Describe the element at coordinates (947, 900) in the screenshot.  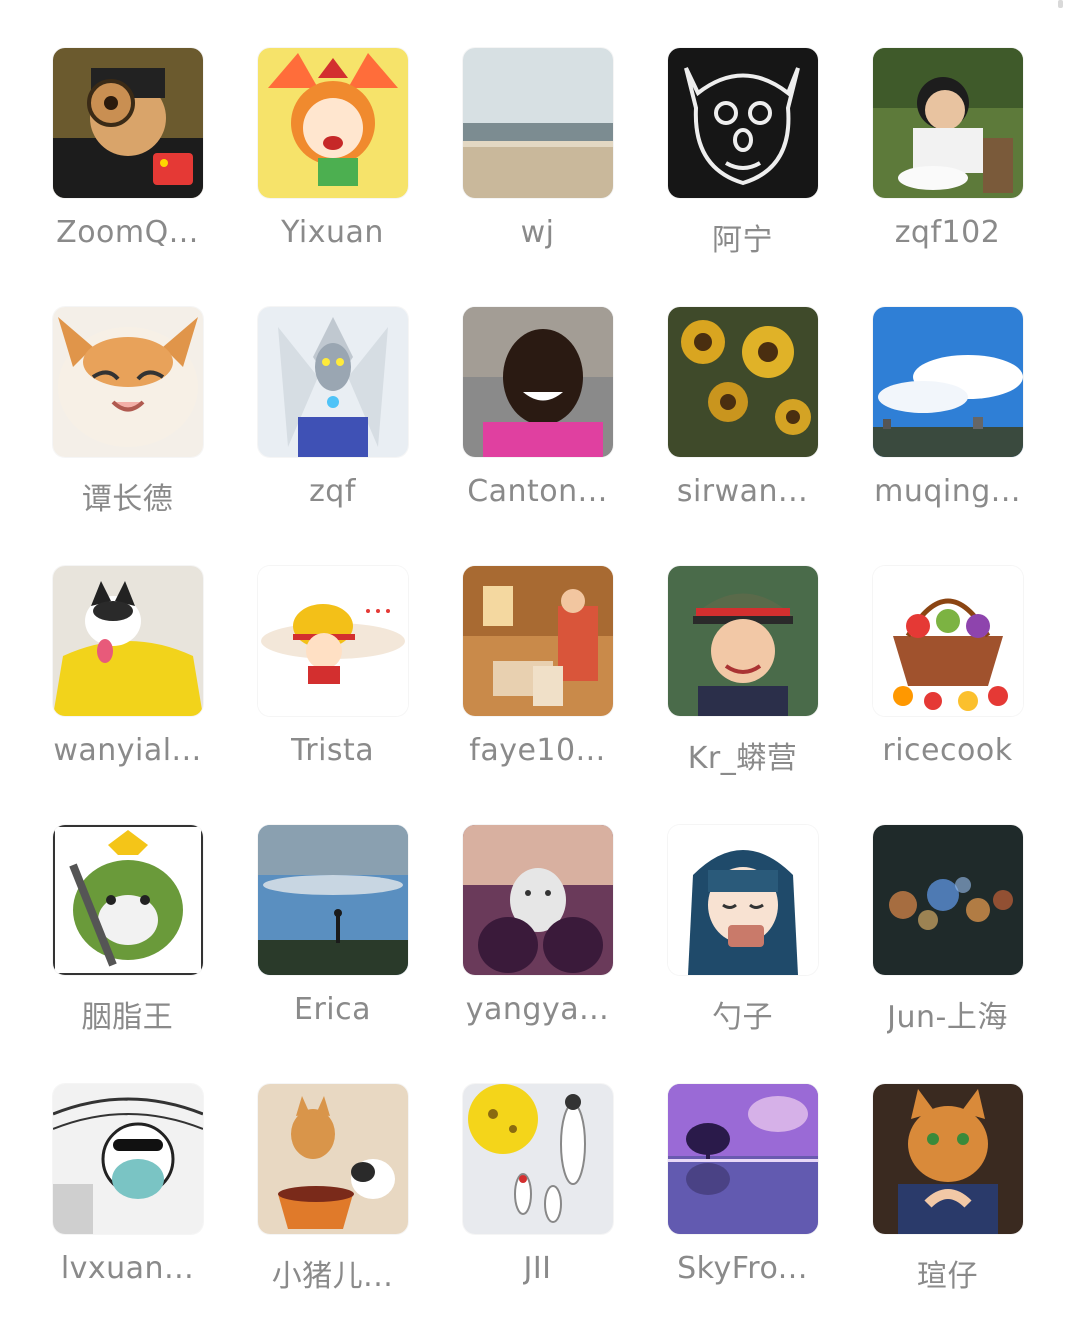
I see `bokeh-lights-avatar` at that location.